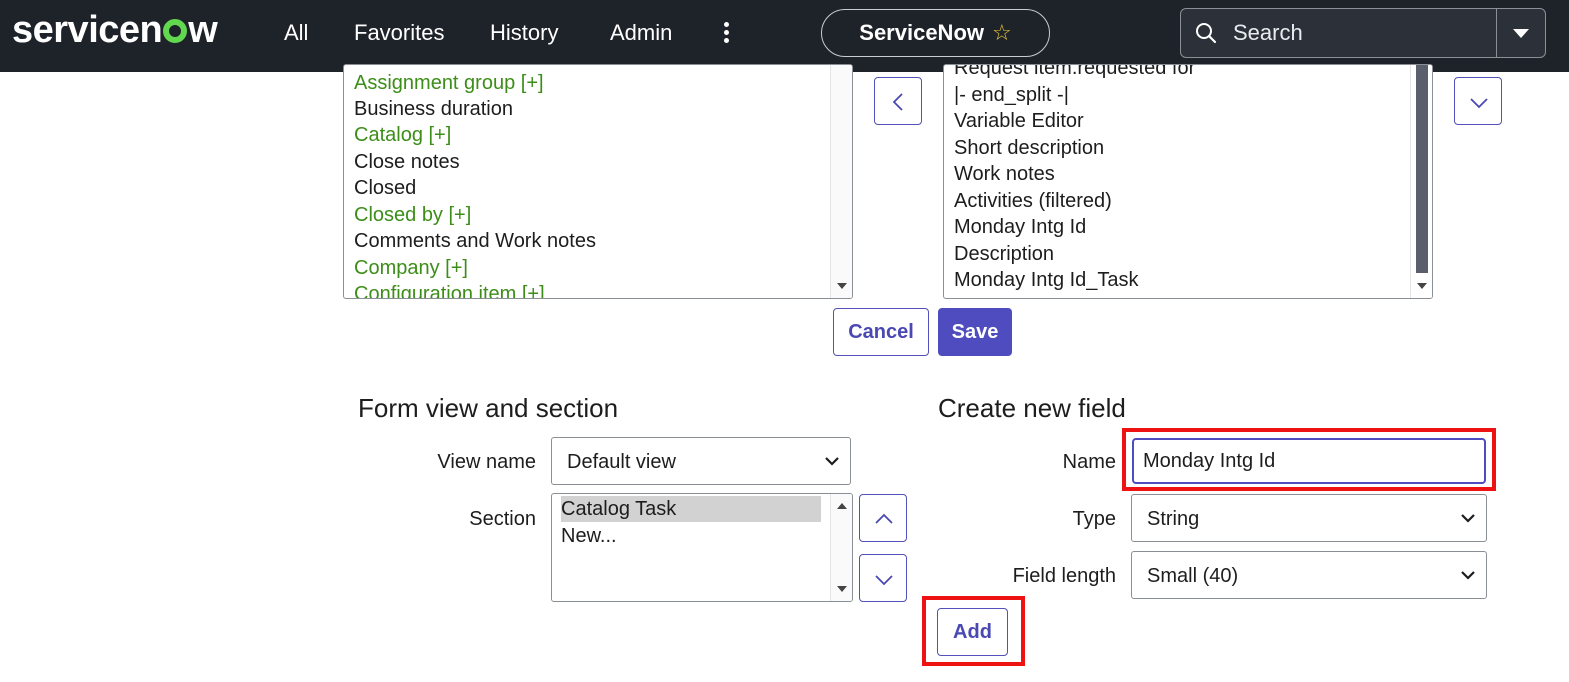  I want to click on selected-field-item: Description, so click(1004, 254).